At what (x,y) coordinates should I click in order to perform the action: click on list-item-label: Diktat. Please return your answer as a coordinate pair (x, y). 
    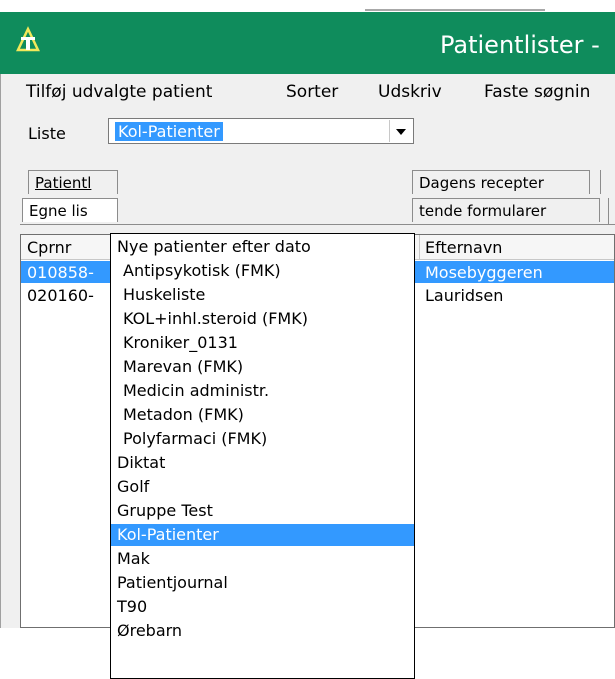
    Looking at the image, I should click on (141, 462).